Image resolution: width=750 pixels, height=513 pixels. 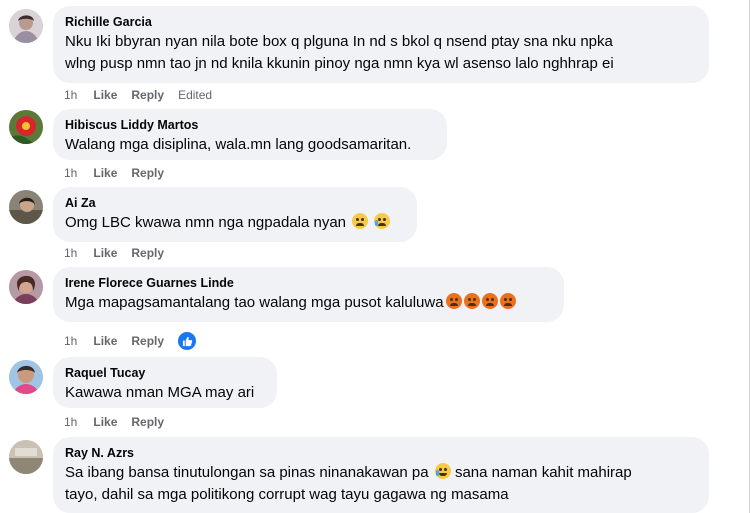 I want to click on comment-author: Raquel Tucay, so click(x=165, y=373).